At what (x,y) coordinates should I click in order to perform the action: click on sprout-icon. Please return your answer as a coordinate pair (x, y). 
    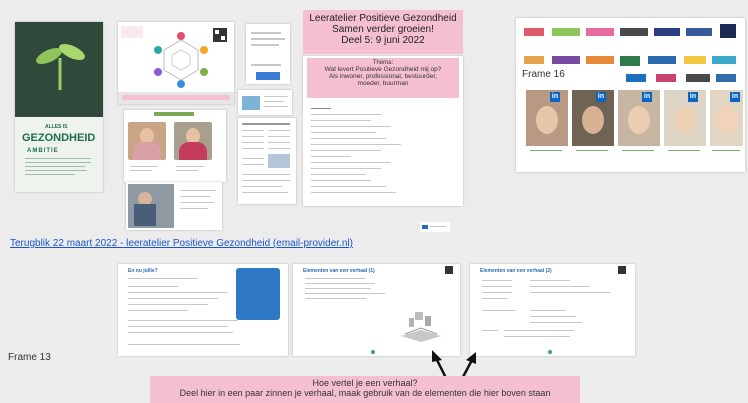
    Looking at the image, I should click on (60, 60).